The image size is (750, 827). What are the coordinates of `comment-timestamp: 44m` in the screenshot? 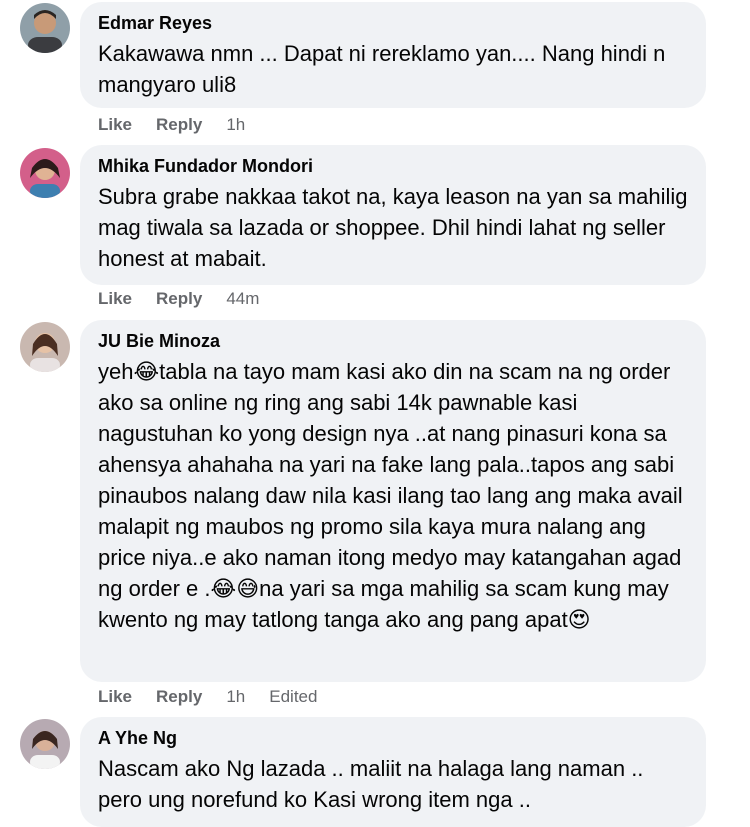 It's located at (242, 299).